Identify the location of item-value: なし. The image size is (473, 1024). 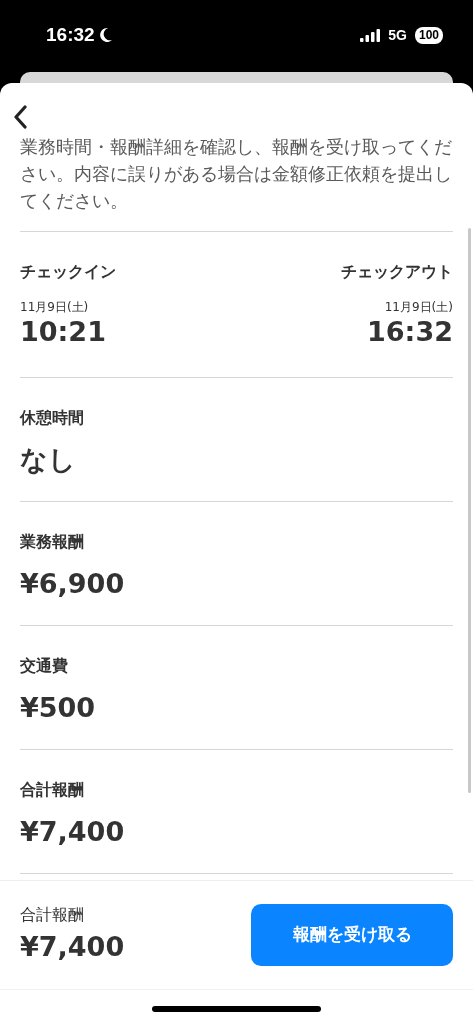
(48, 460).